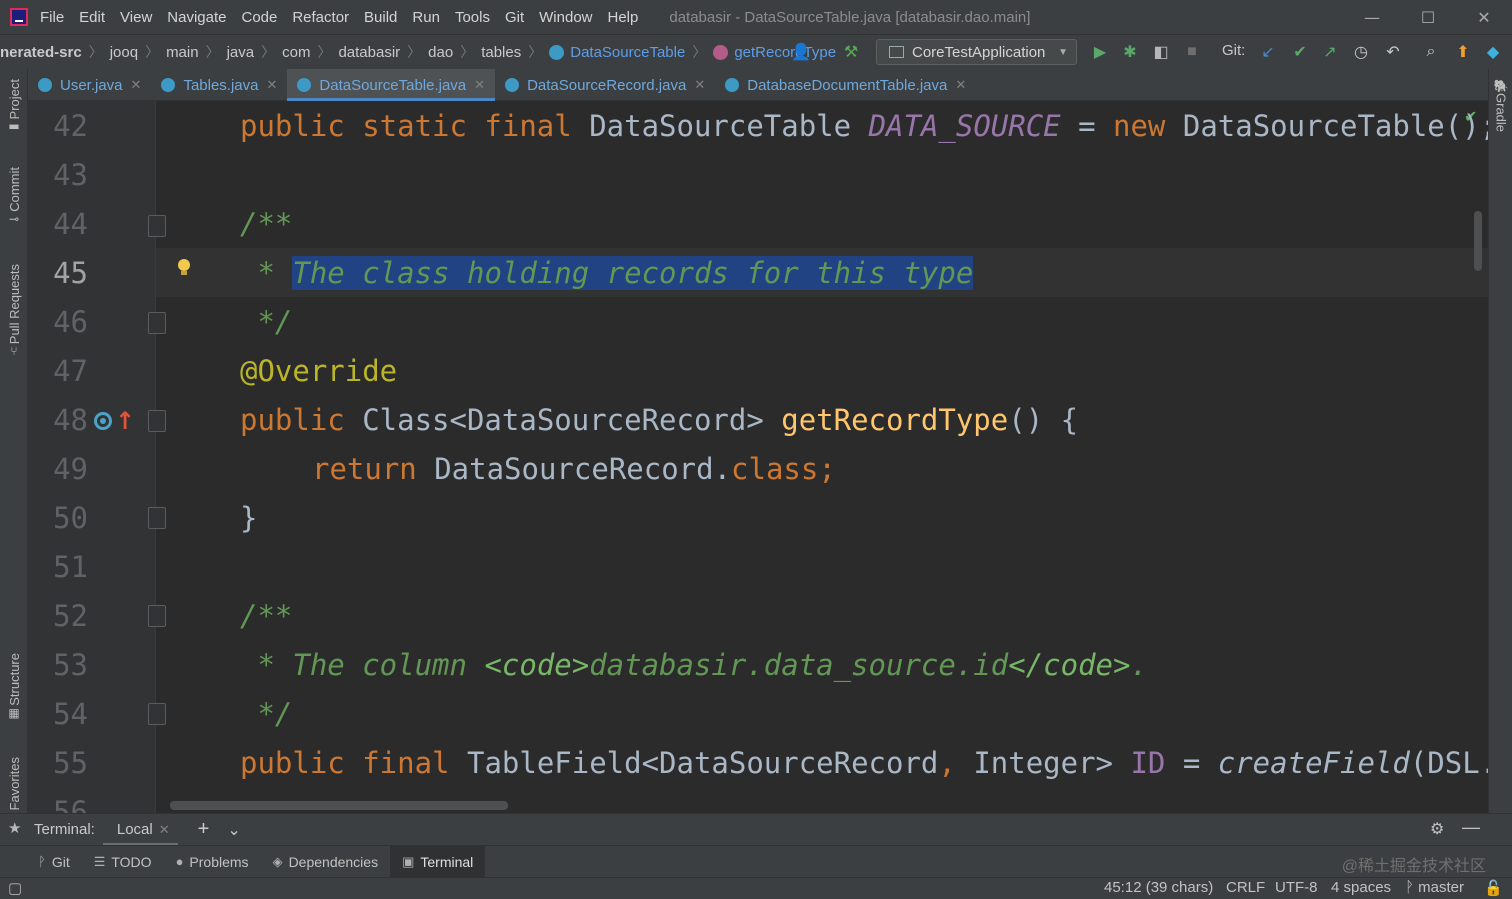  What do you see at coordinates (1268, 52) in the screenshot?
I see `git-update-icon: ↙` at bounding box center [1268, 52].